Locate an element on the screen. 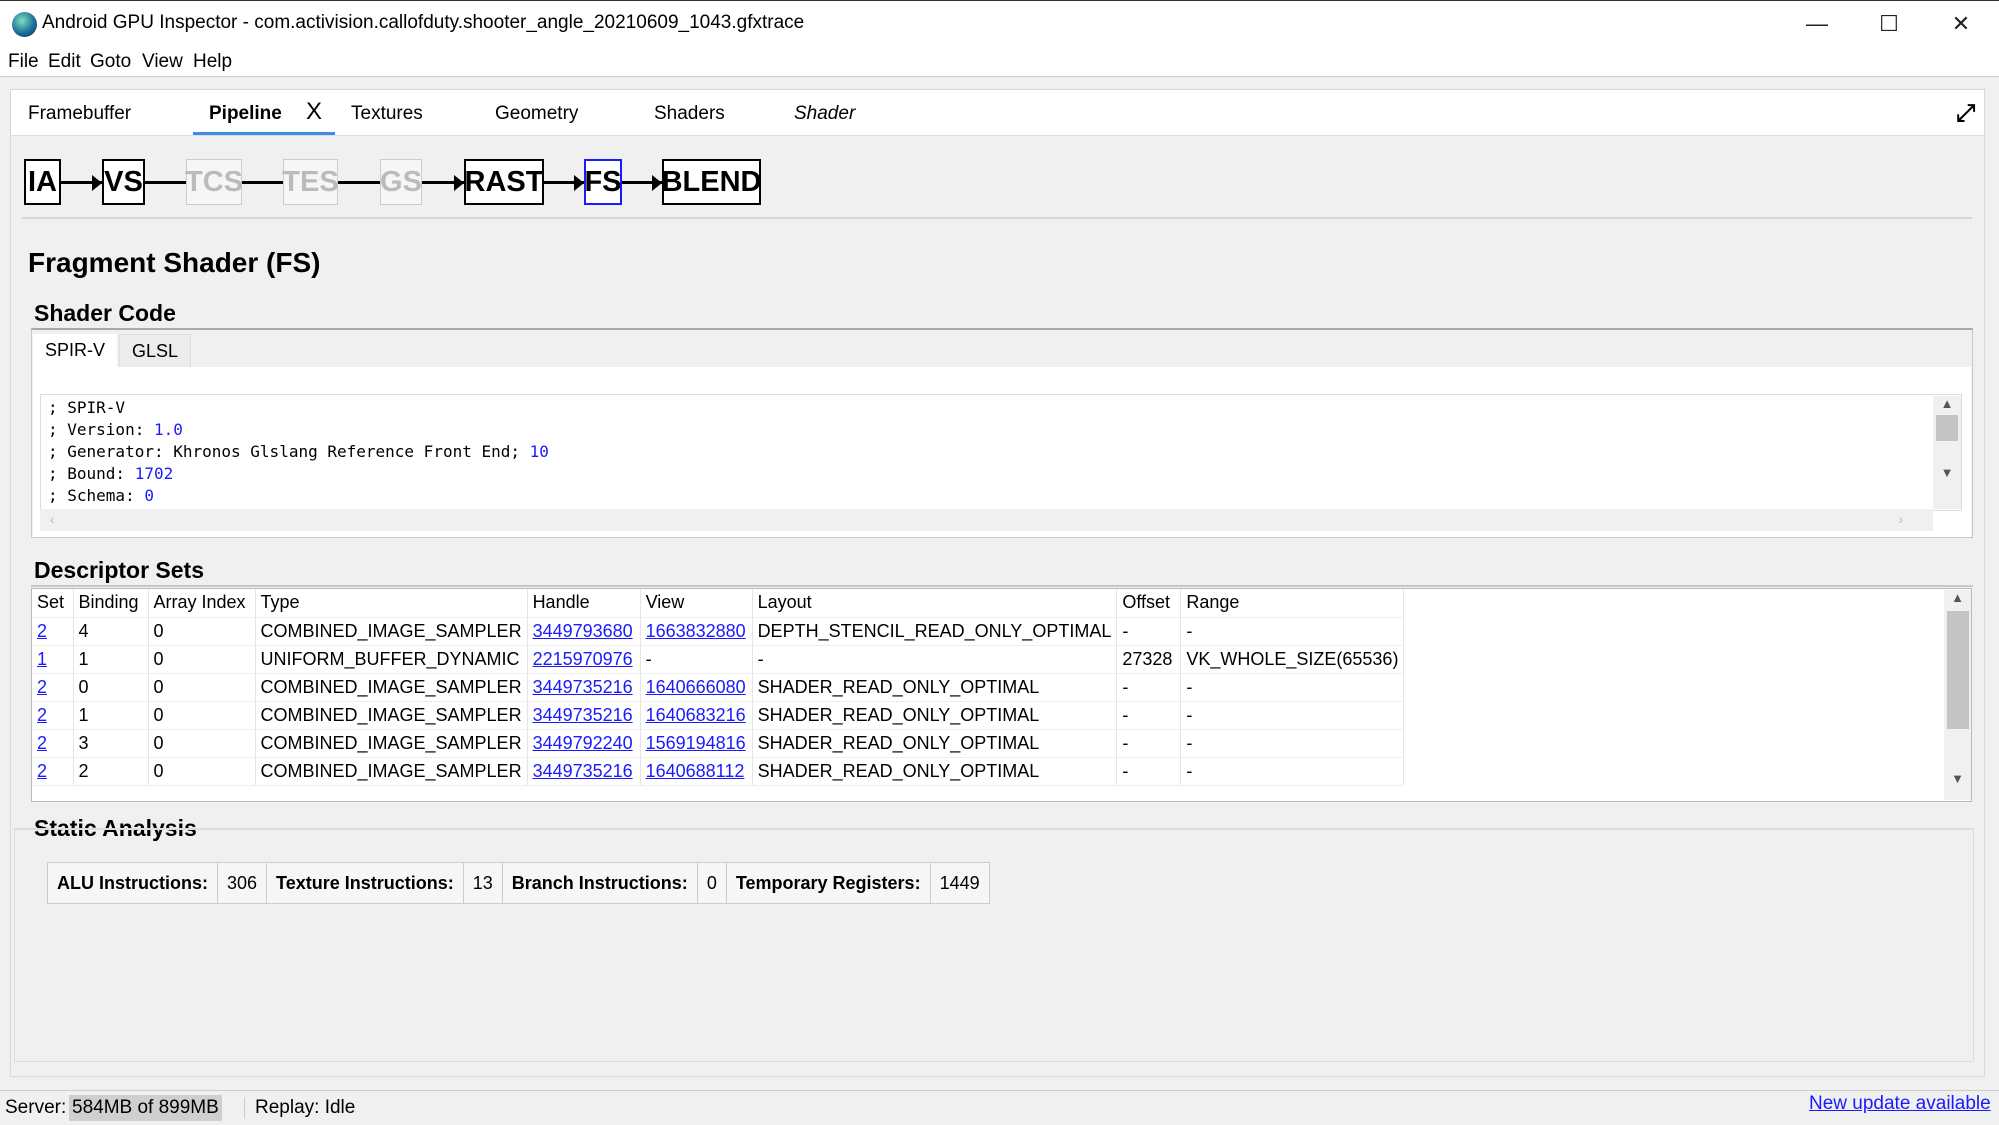  col-array-index: Array Index is located at coordinates (202, 603).